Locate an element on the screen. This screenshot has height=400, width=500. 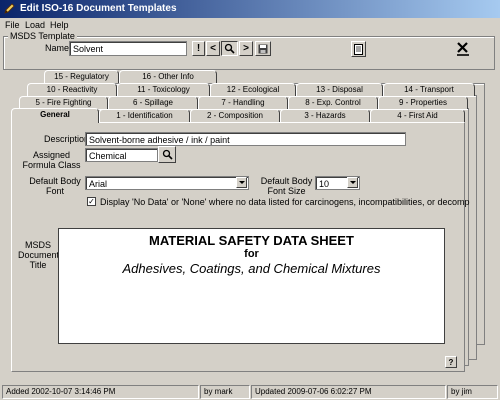
name-label: Name is located at coordinates (57, 48).